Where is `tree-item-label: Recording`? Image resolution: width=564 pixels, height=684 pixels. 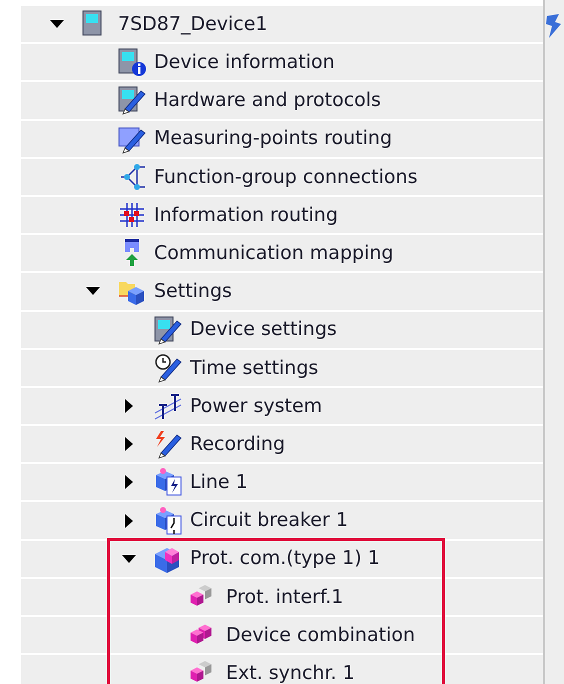
tree-item-label: Recording is located at coordinates (238, 444).